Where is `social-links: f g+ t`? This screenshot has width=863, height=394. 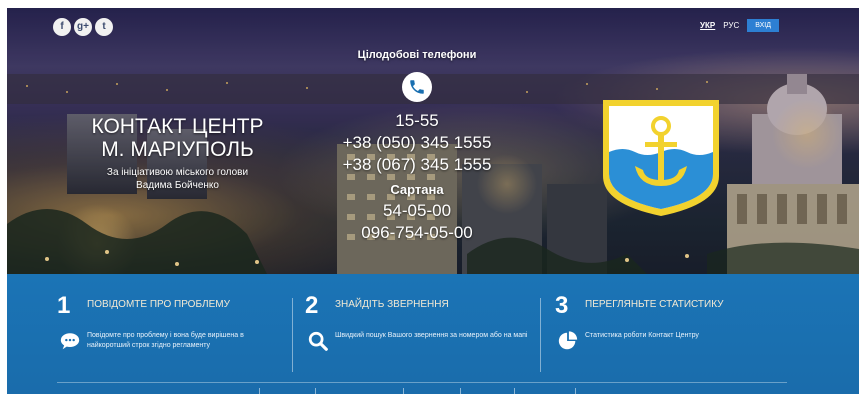
social-links: f g+ t is located at coordinates (83, 27).